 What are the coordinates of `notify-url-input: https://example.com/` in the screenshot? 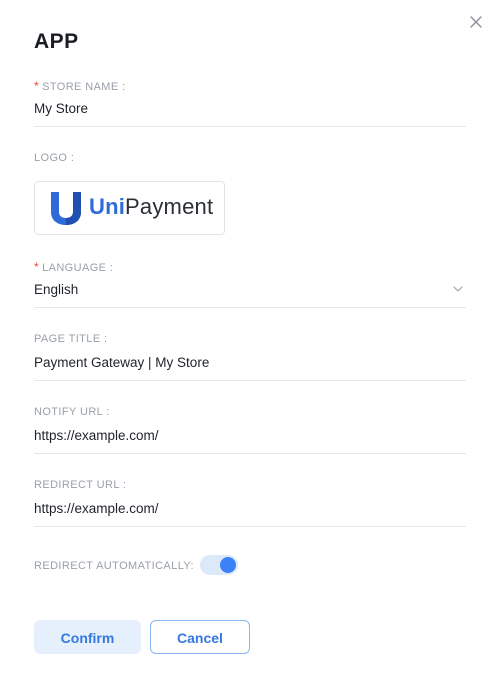 It's located at (250, 439).